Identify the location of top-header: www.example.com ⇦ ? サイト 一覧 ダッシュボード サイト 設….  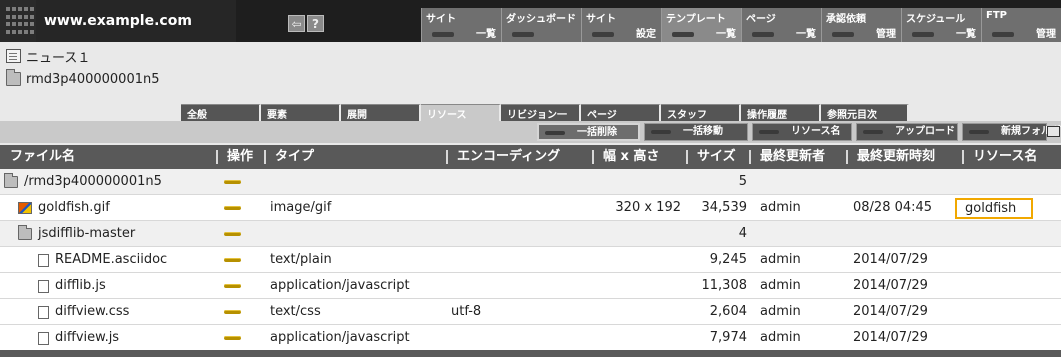
(530, 21).